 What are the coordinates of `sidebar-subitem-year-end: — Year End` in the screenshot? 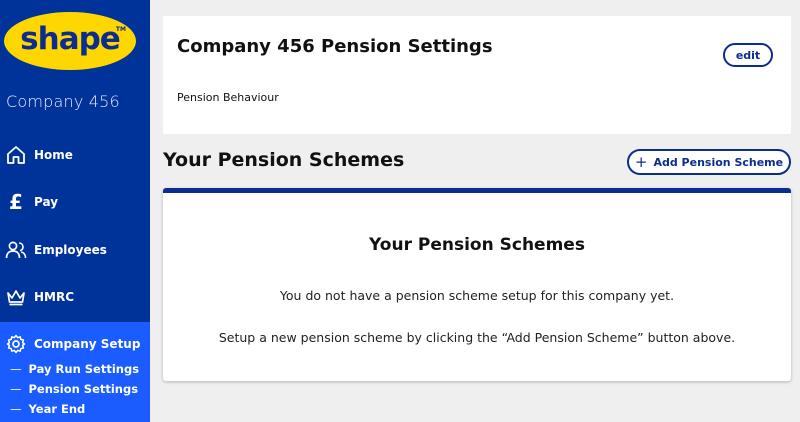 It's located at (47, 409).